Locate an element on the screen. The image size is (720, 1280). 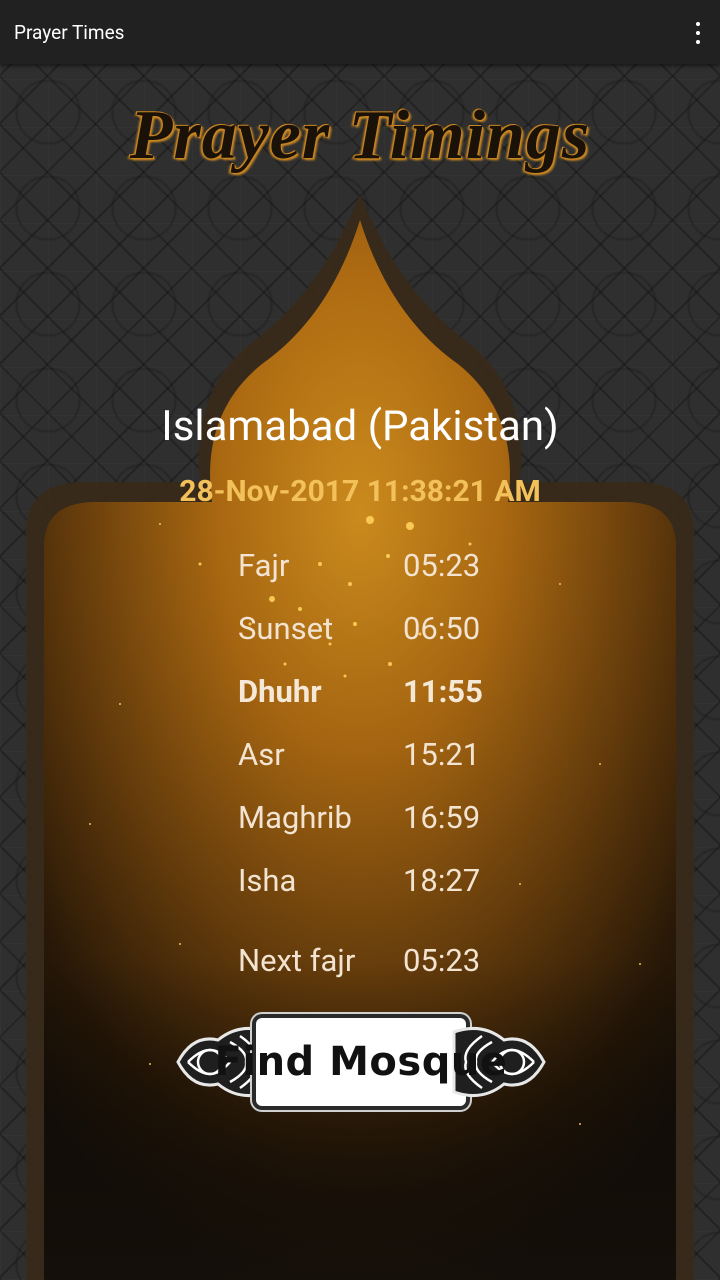
prayer-time: 15:21 is located at coordinates (442, 754).